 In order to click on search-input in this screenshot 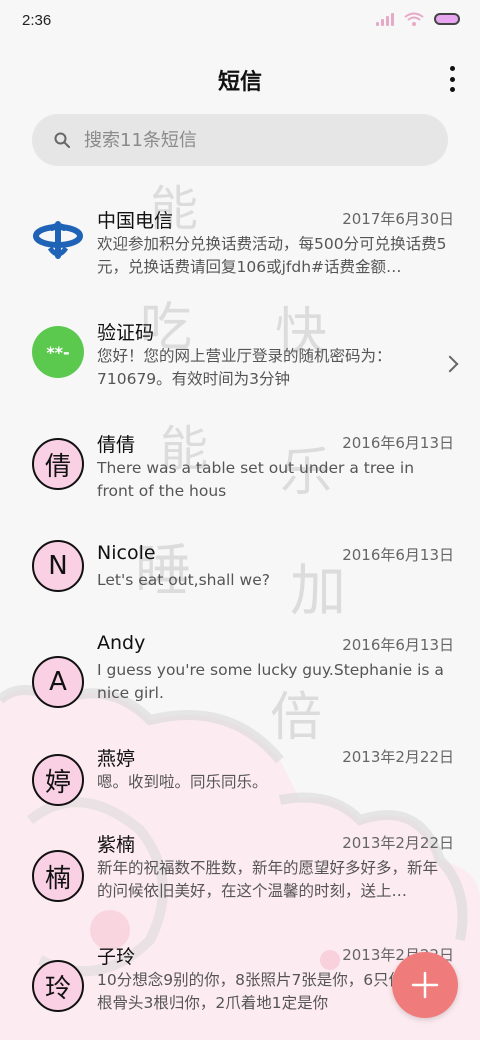, I will do `click(244, 140)`.